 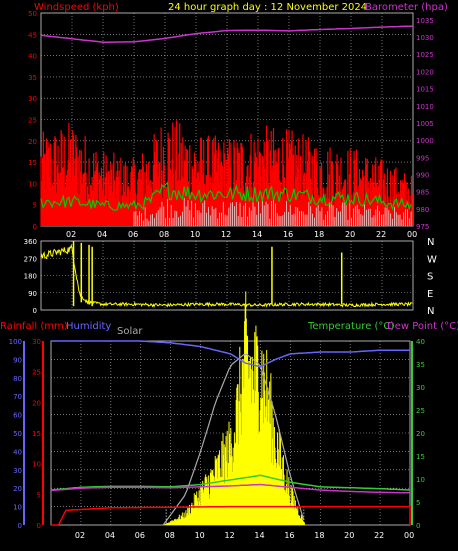 I want to click on compass-label: W, so click(x=432, y=259).